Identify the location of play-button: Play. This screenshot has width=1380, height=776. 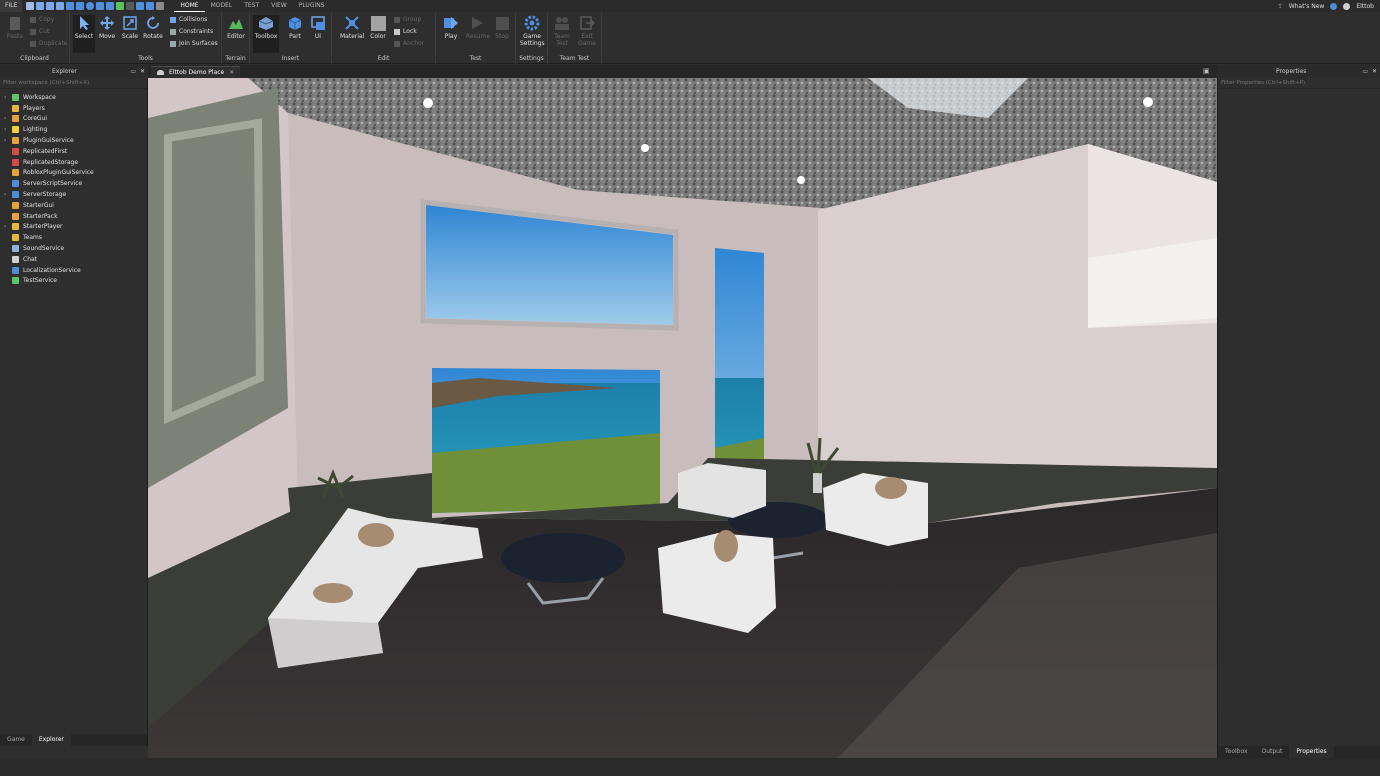
(451, 27).